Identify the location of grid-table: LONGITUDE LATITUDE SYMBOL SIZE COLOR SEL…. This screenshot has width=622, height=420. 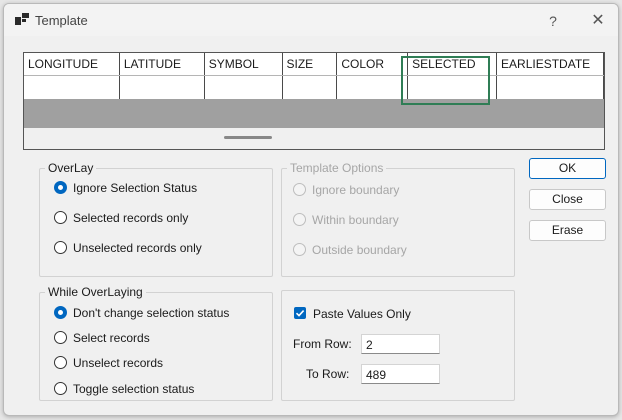
(314, 76).